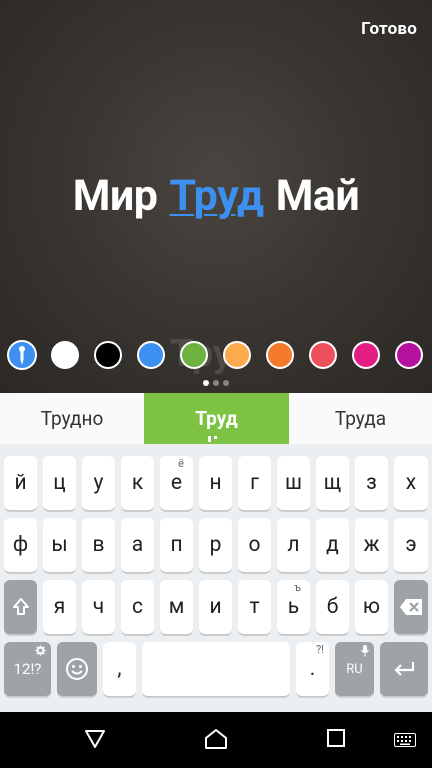  I want to click on key: м, so click(176, 607).